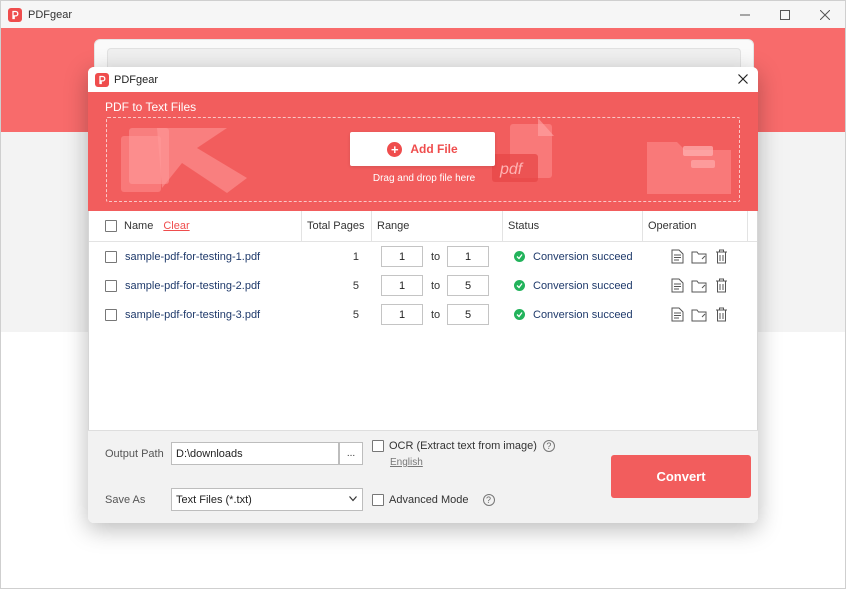  Describe the element at coordinates (176, 226) in the screenshot. I see `clear-link: Clear` at that location.